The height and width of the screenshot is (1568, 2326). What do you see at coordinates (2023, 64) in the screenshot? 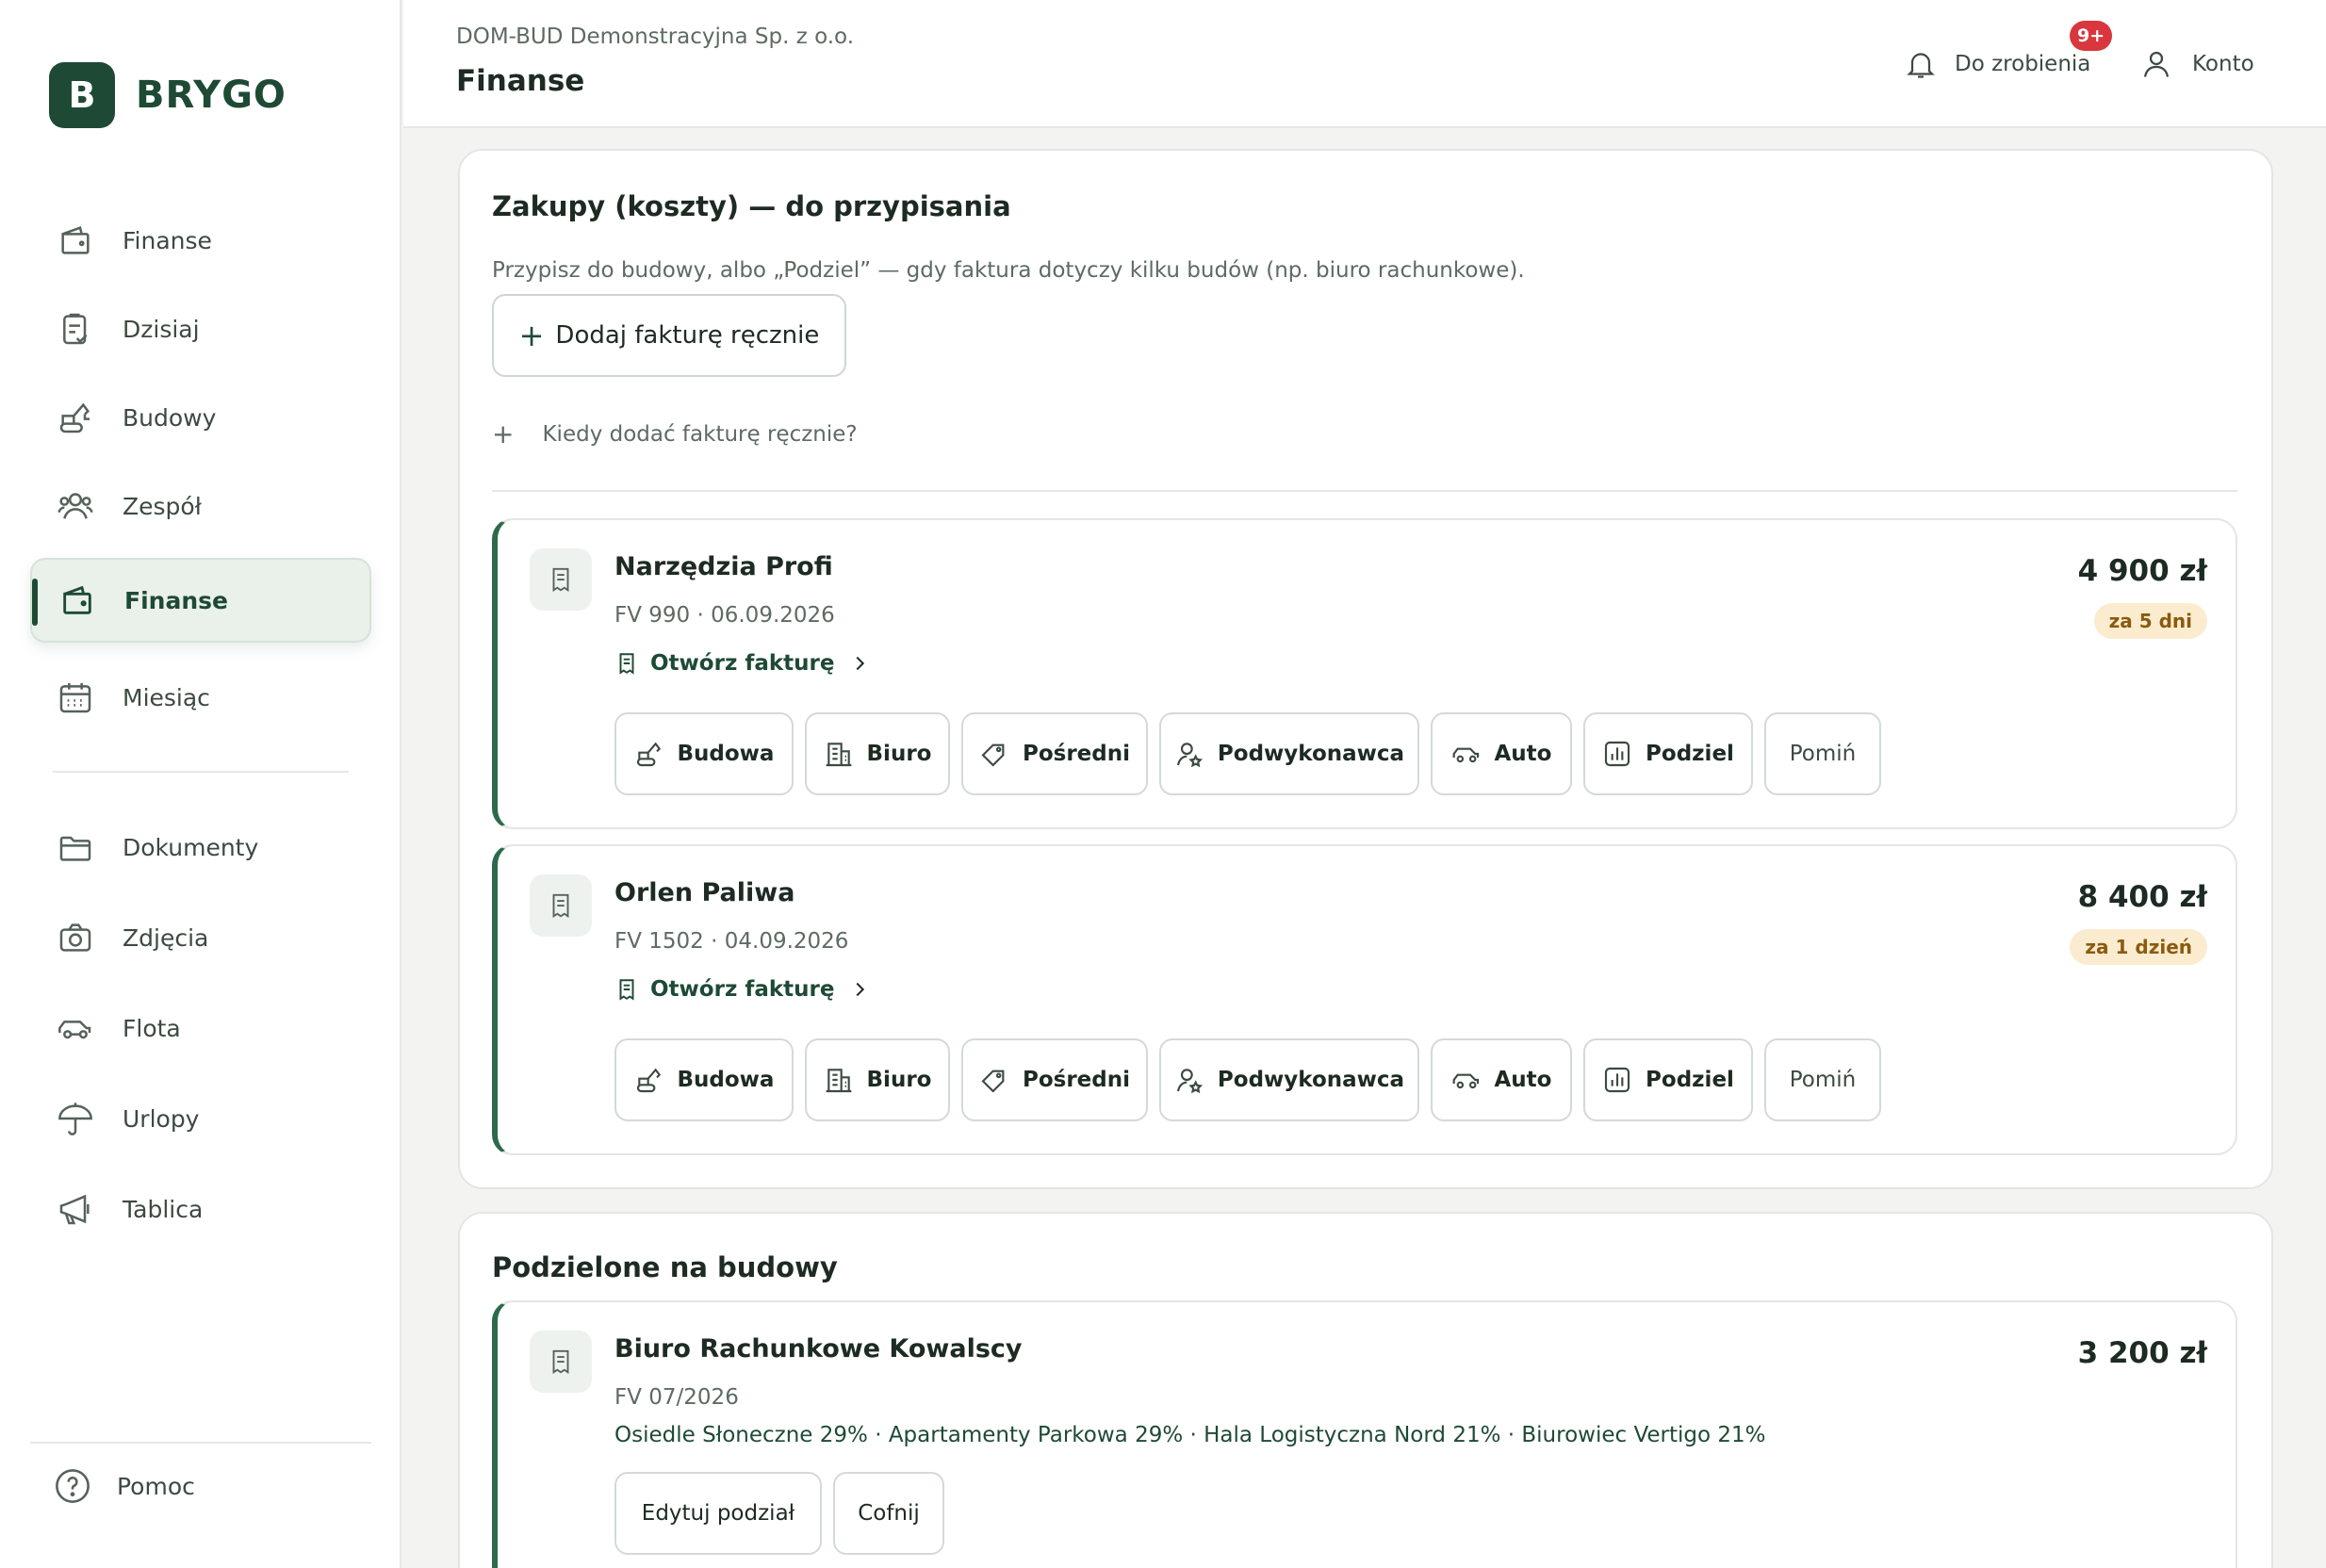
I see `todo-label: Do zrobienia` at bounding box center [2023, 64].